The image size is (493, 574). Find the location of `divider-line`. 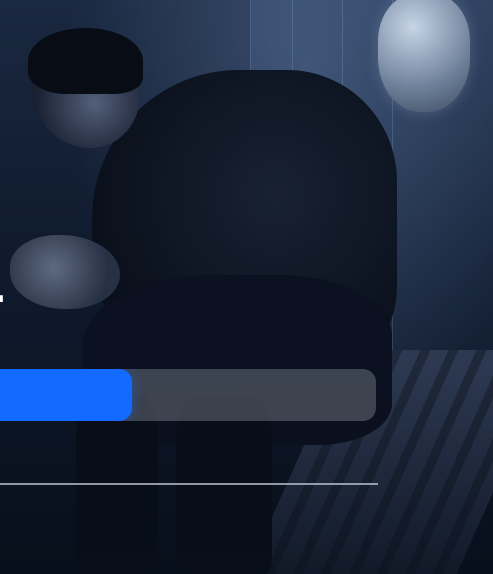

divider-line is located at coordinates (189, 484).